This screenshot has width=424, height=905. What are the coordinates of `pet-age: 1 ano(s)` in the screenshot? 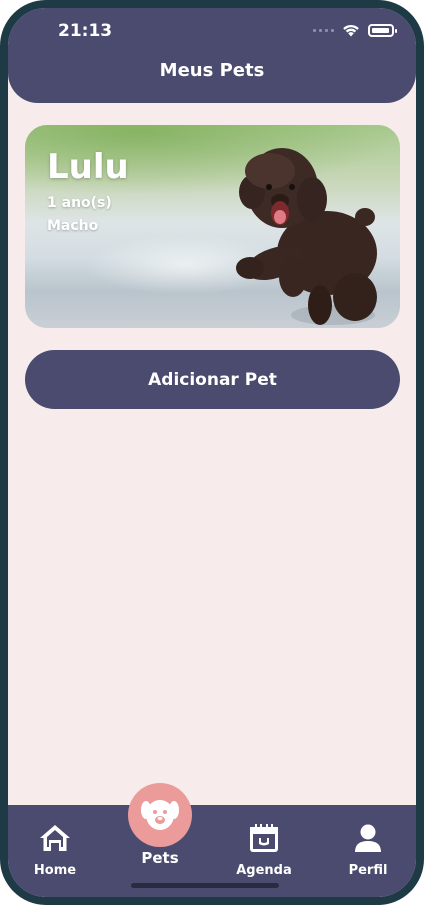 It's located at (79, 203).